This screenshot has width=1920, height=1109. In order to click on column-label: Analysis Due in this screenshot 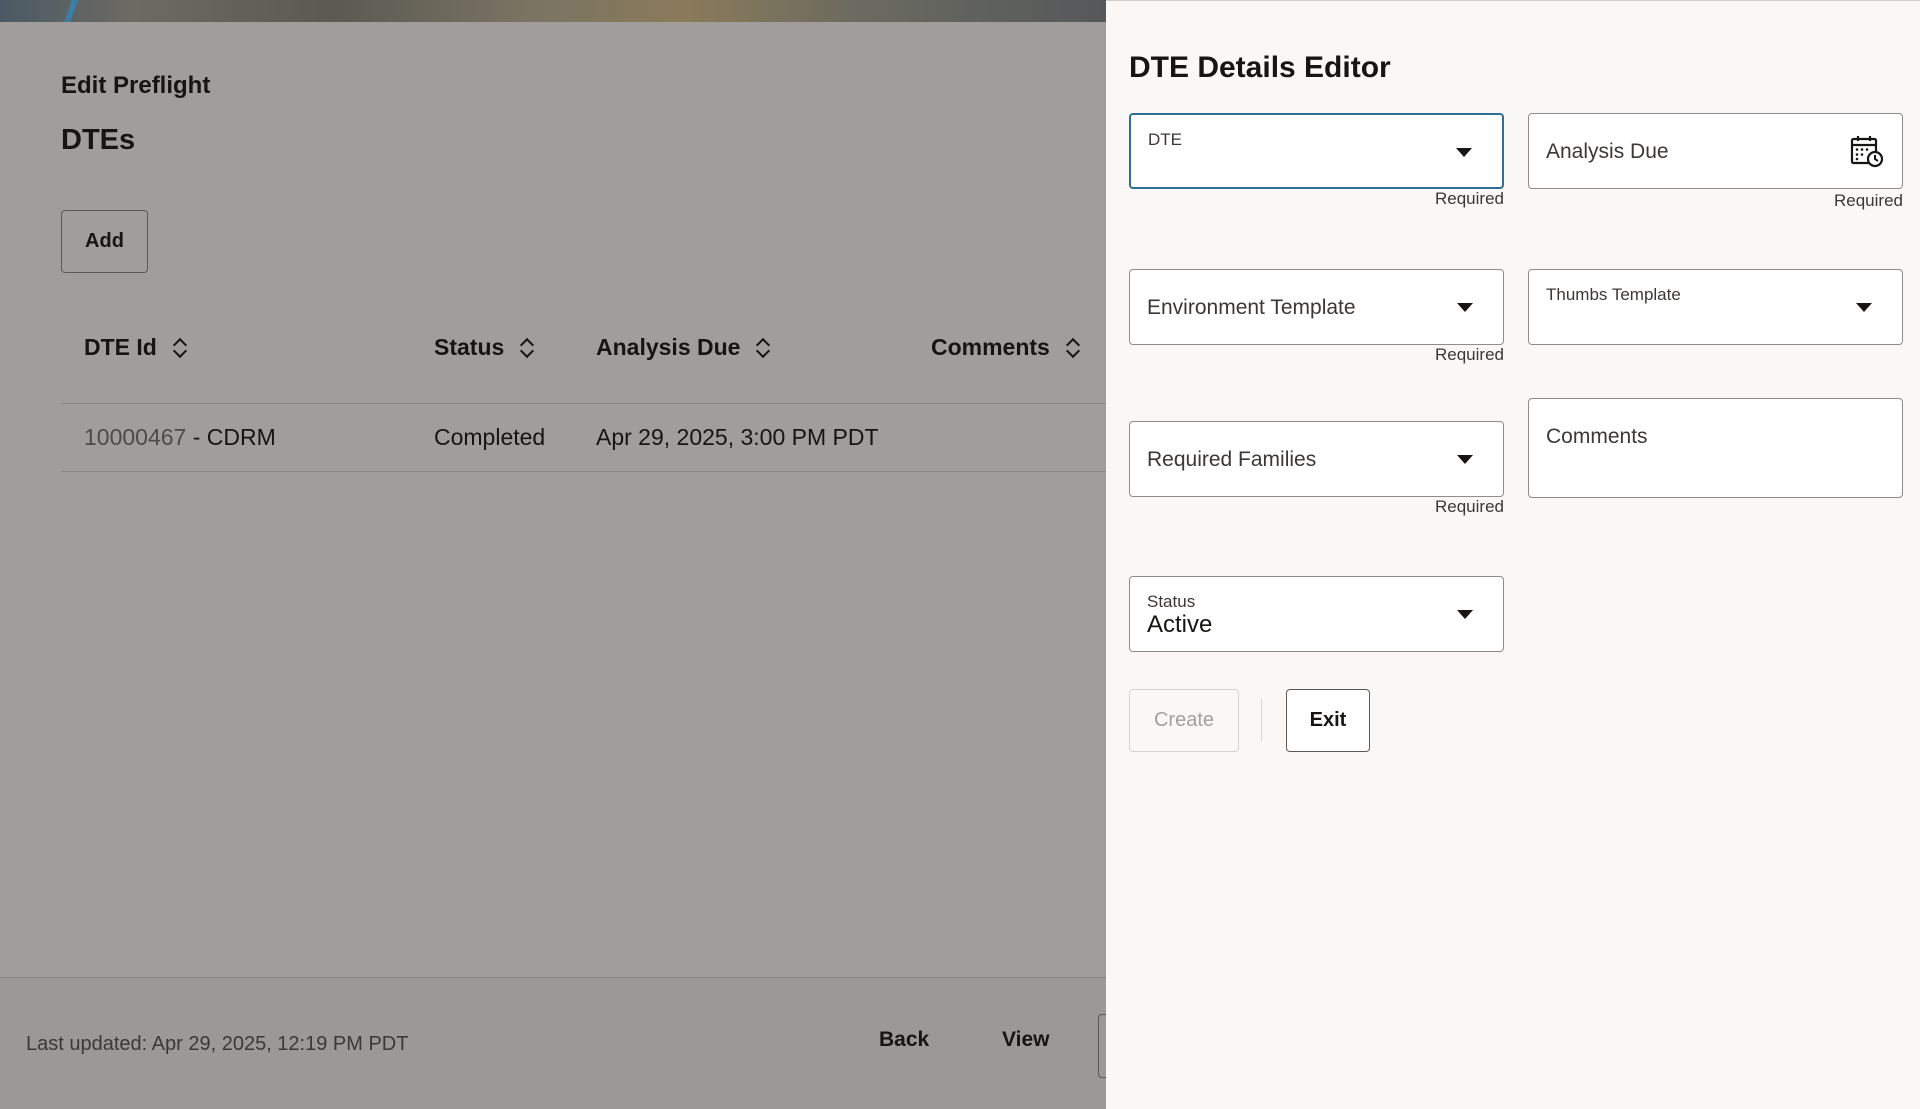, I will do `click(668, 347)`.